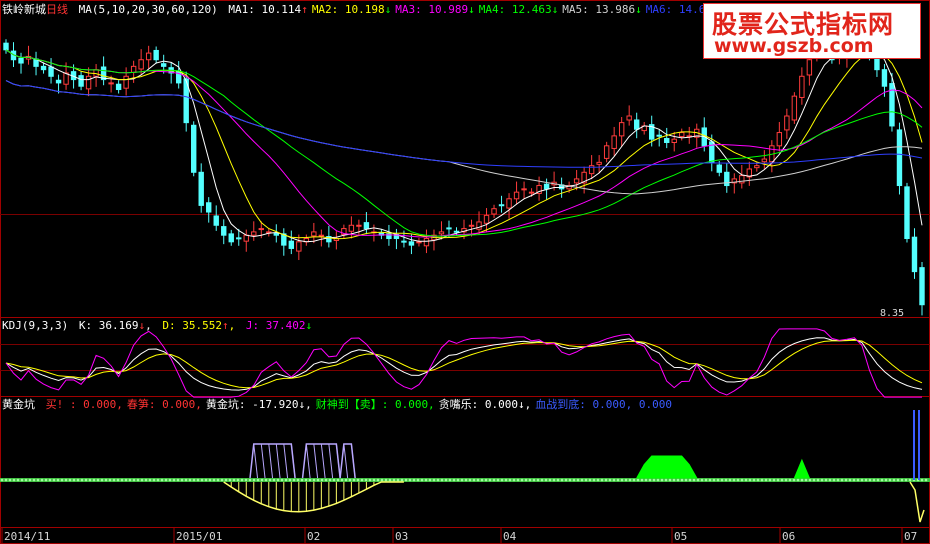 This screenshot has width=930, height=544. Describe the element at coordinates (24, 9) in the screenshot. I see `stock-name: 铁岭新城` at that location.